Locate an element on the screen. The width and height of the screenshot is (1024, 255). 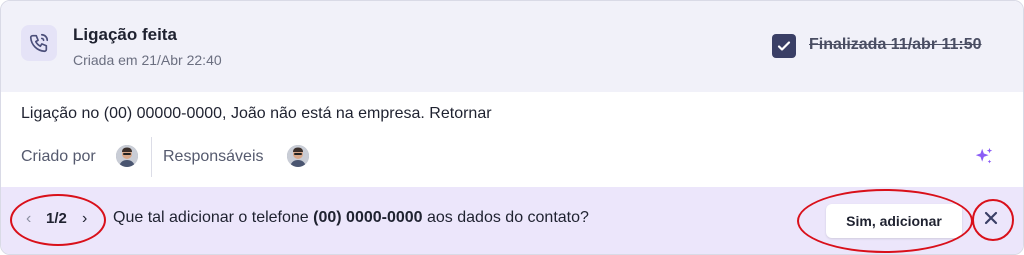
responsible-avatar is located at coordinates (298, 156).